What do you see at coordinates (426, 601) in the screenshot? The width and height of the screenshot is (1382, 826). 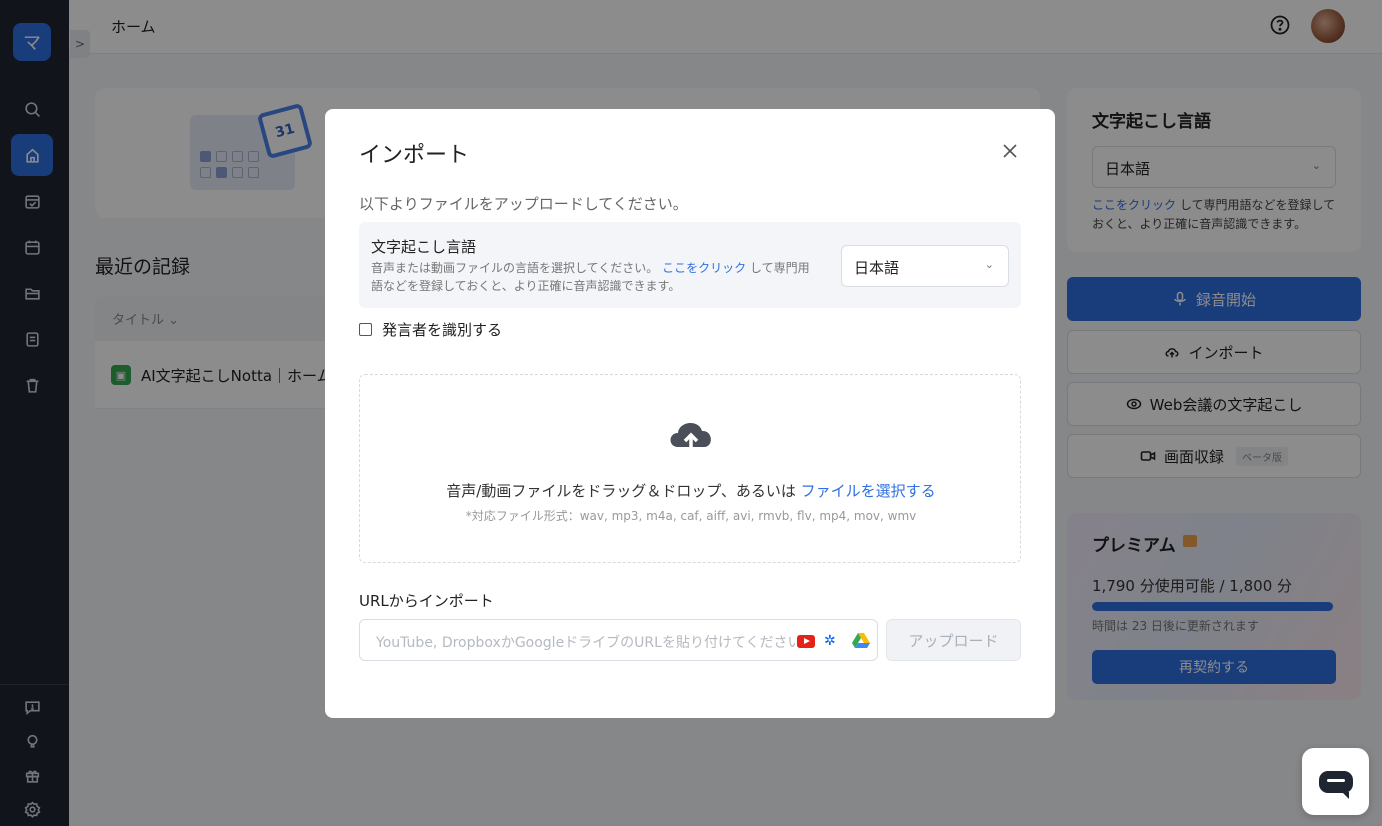 I see `url-import-label: URLからインポート` at bounding box center [426, 601].